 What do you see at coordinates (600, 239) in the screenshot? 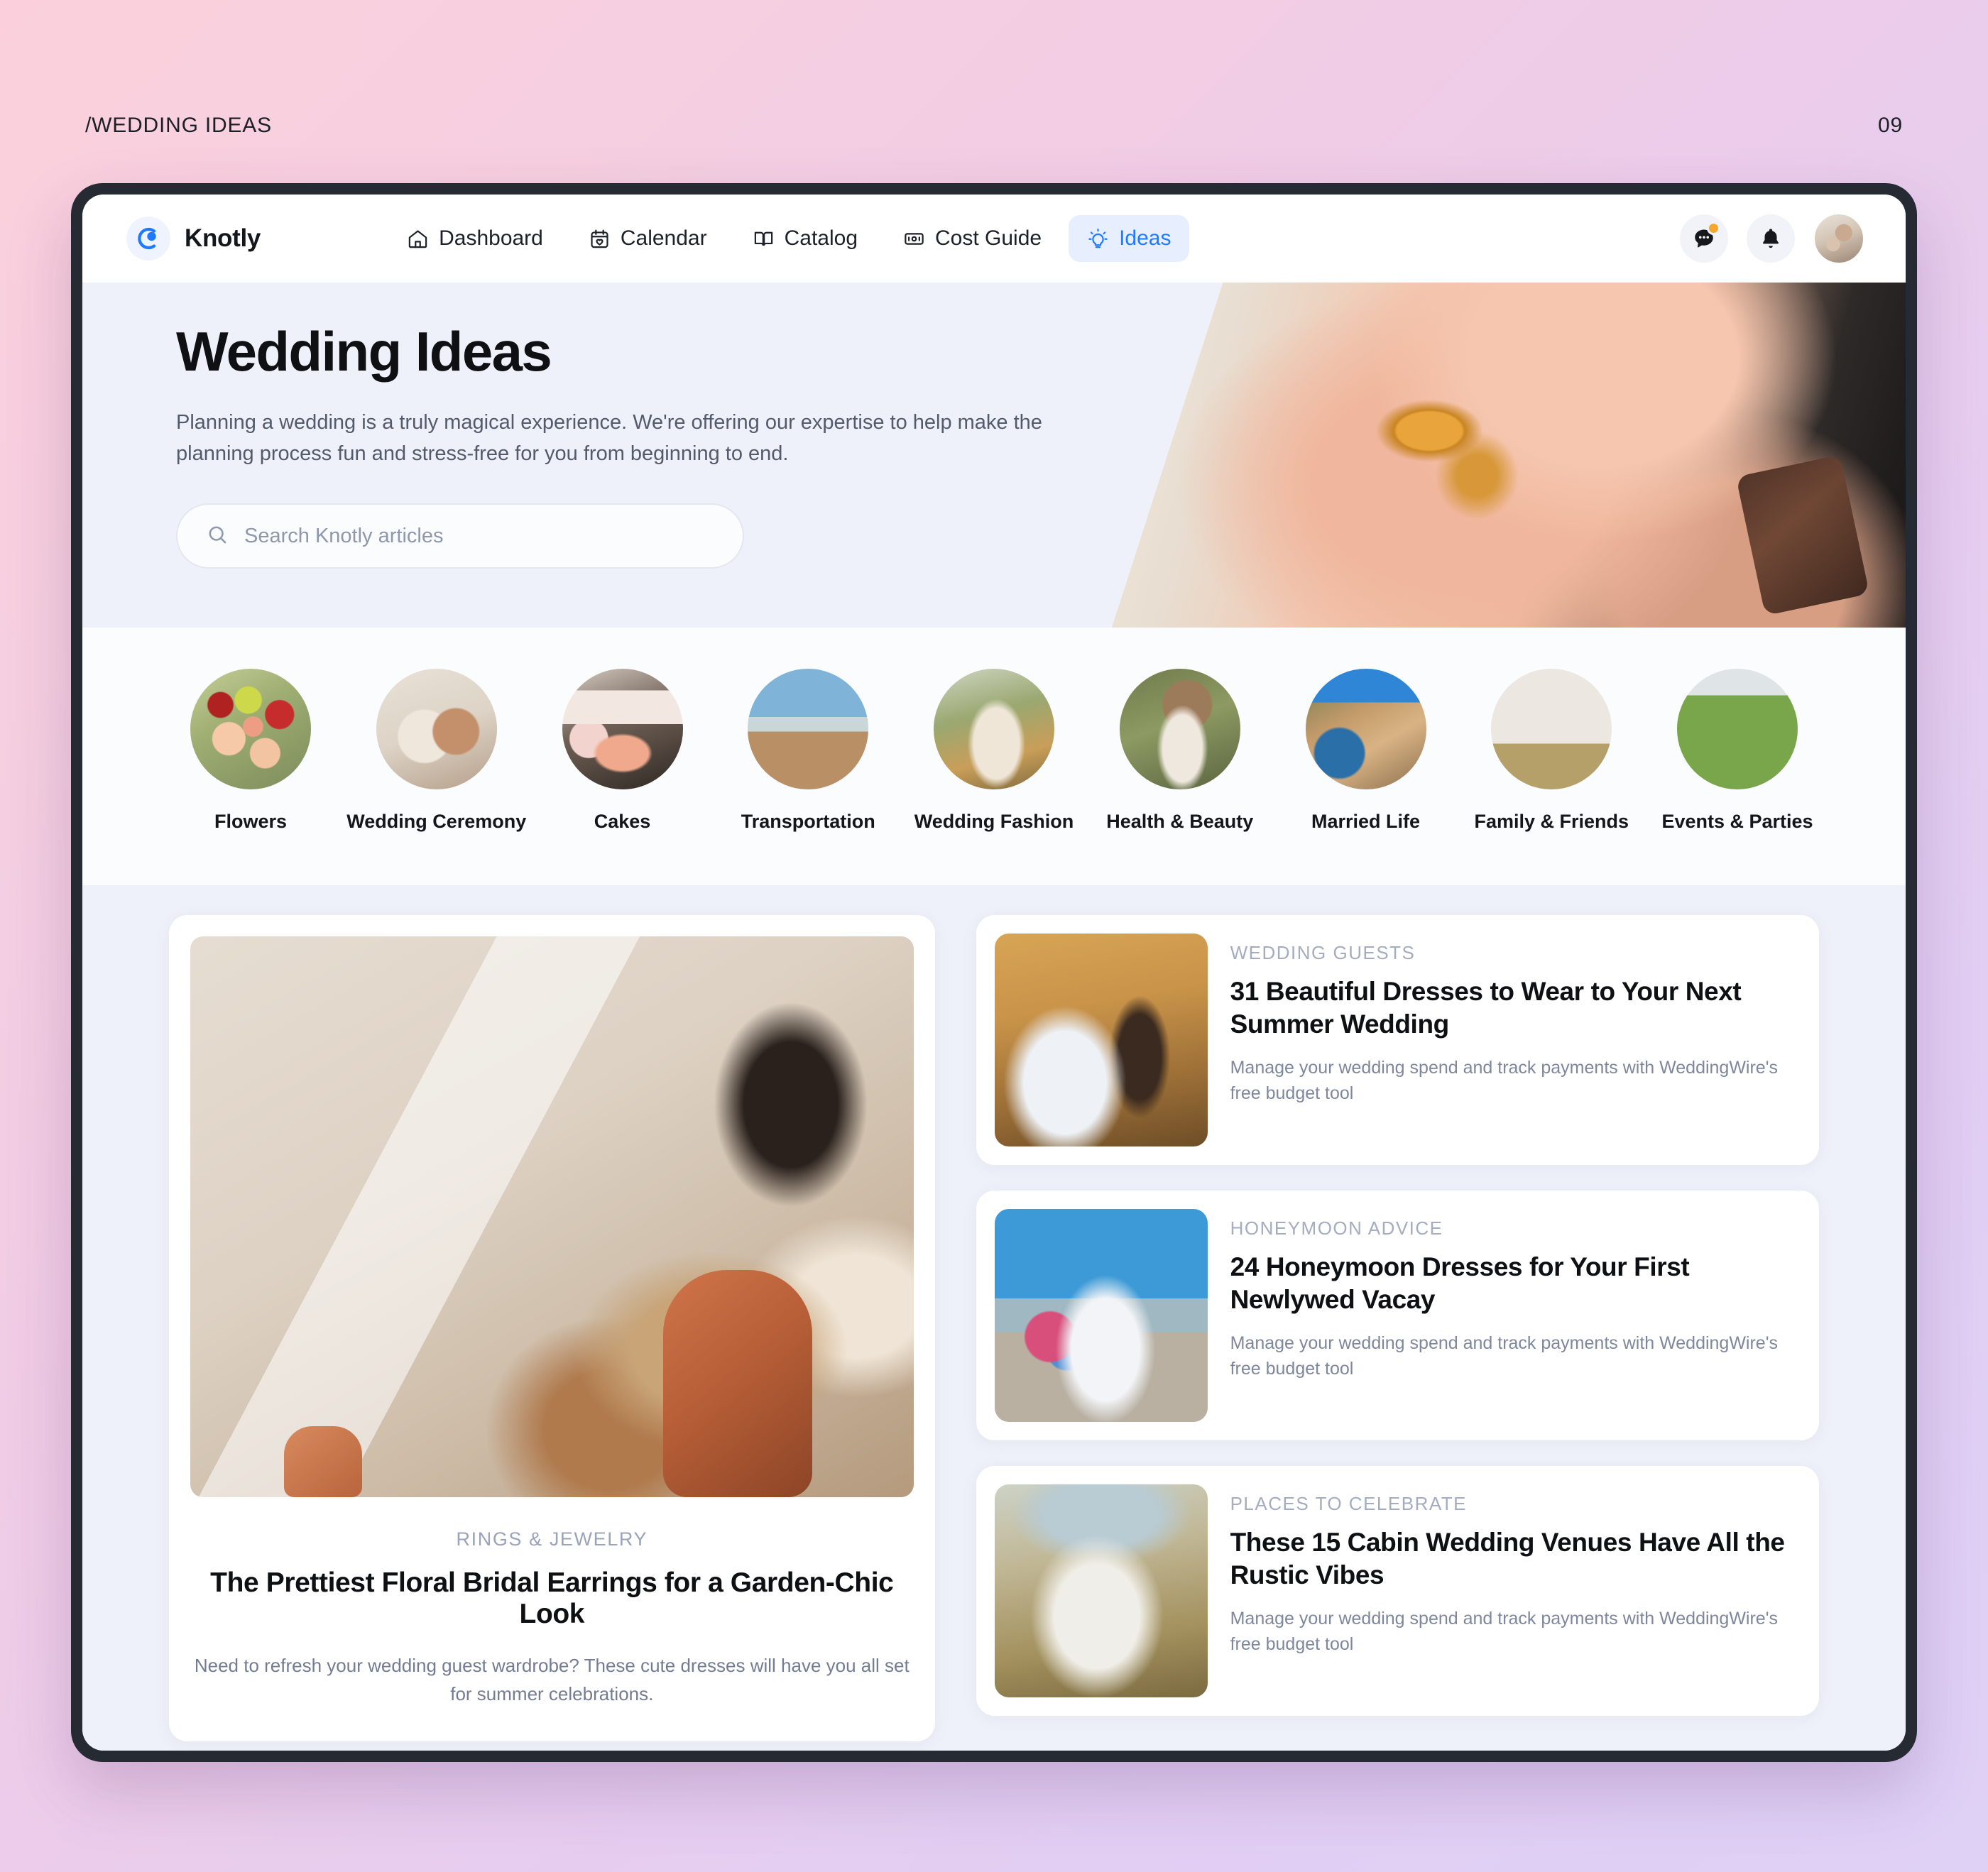
I see `calendar-heart-icon` at bounding box center [600, 239].